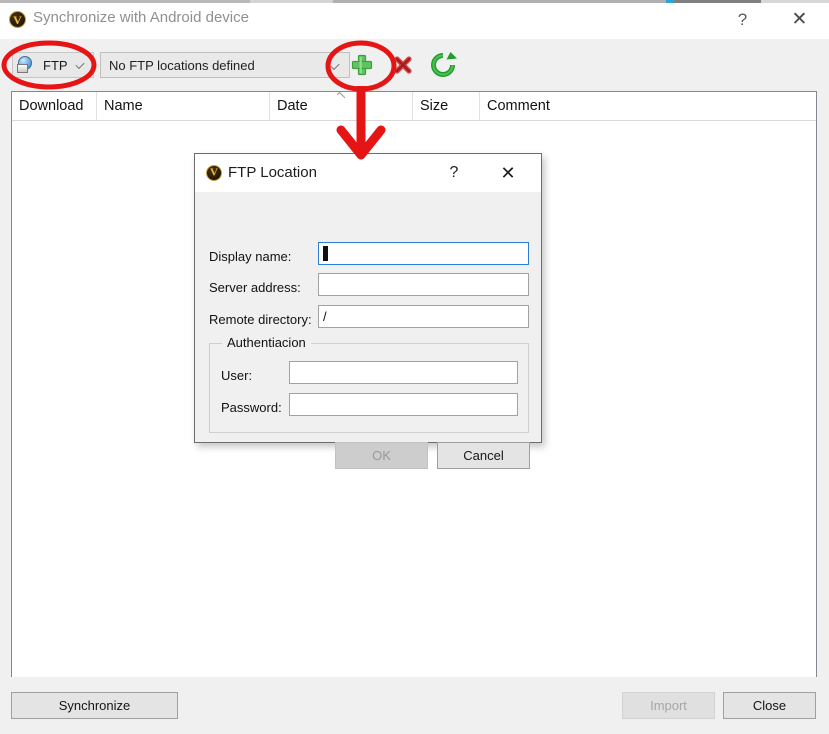 This screenshot has width=829, height=734. What do you see at coordinates (291, 1) in the screenshot?
I see `desktop-strip-b` at bounding box center [291, 1].